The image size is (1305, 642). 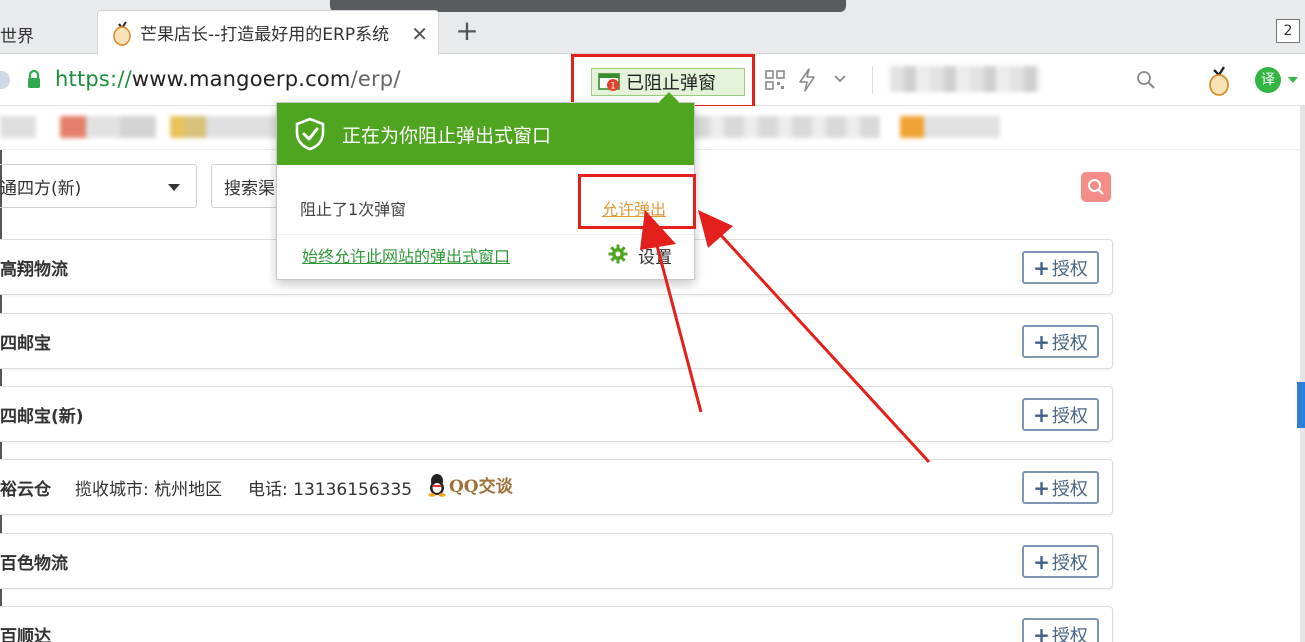 I want to click on select-caret-icon, so click(x=174, y=187).